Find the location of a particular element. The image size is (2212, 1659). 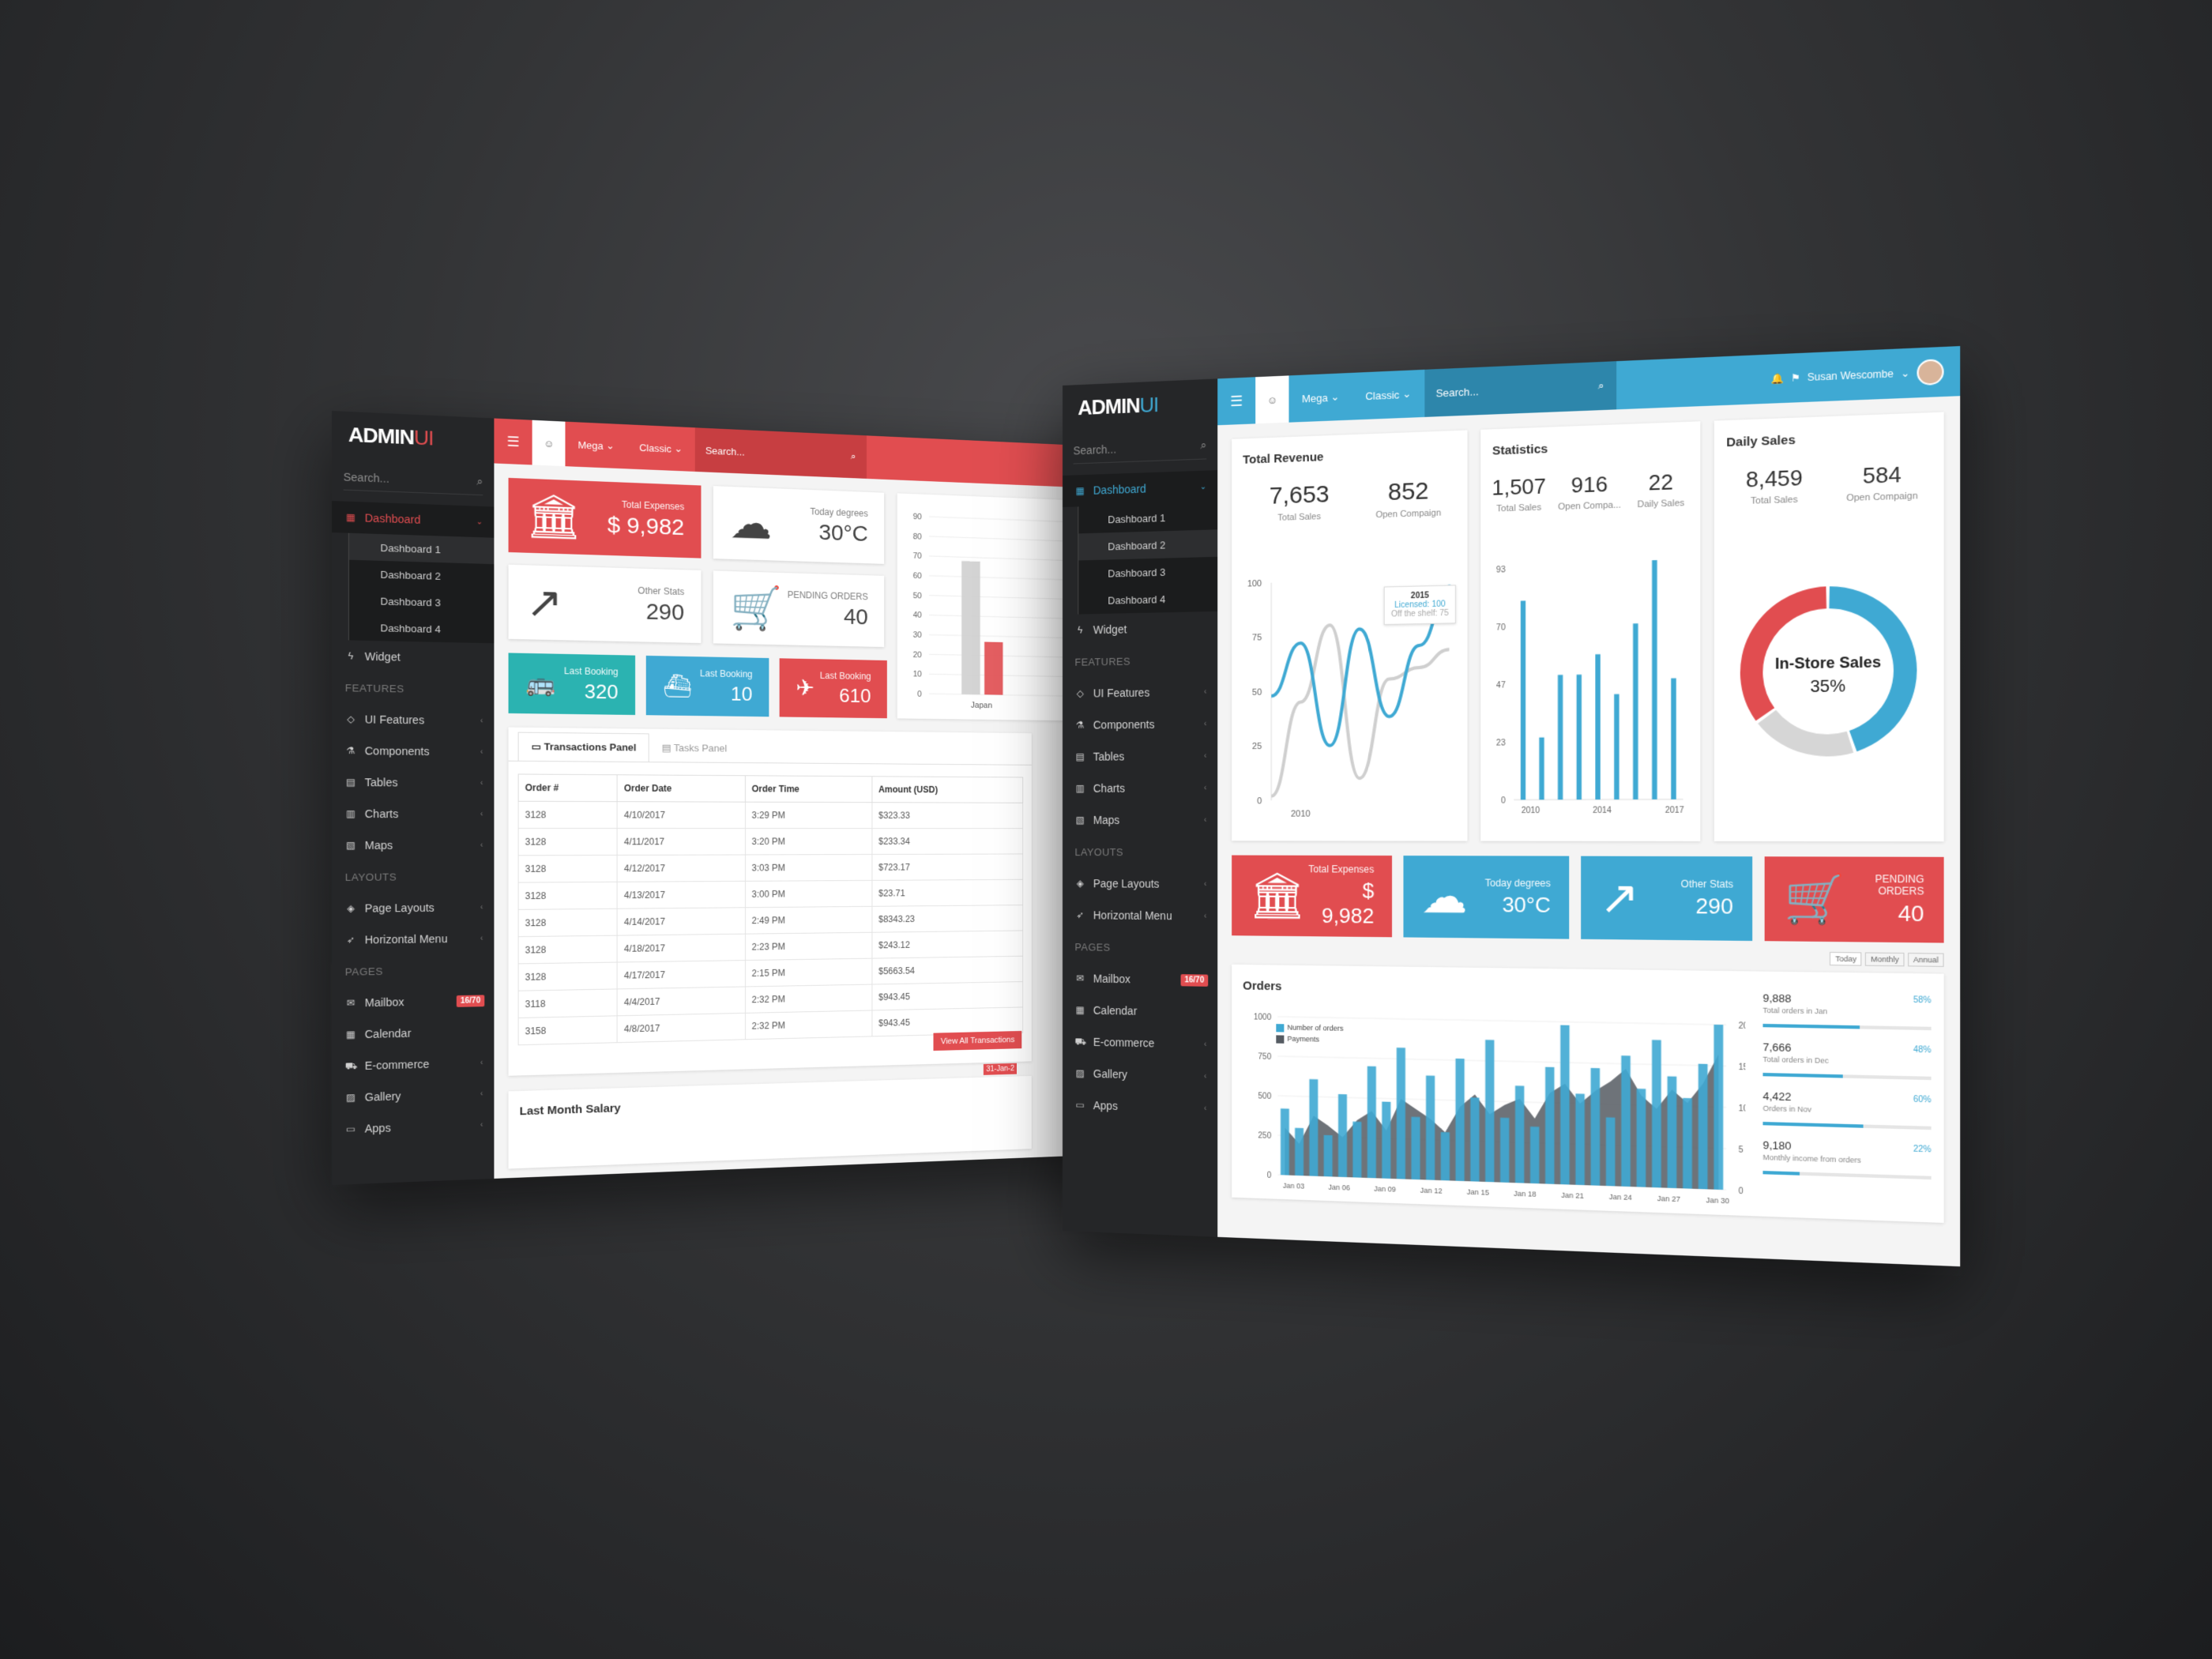

period-today: Today is located at coordinates (1846, 959).